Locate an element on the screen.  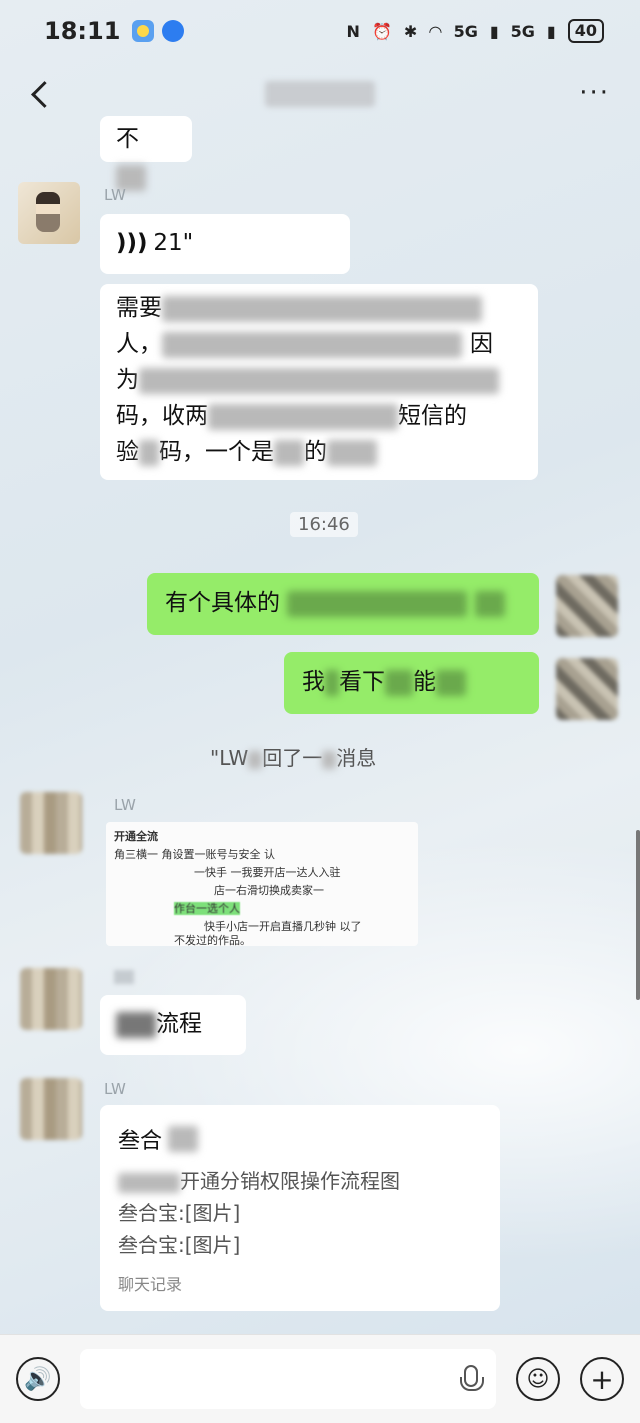
signal-2-icon: ▮ is located at coordinates (551, 31).